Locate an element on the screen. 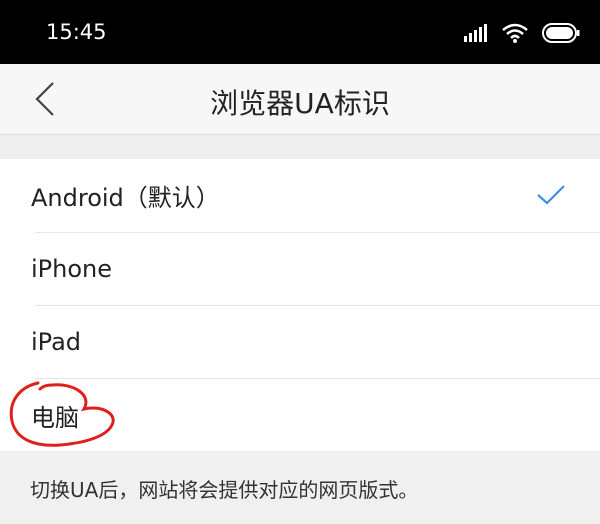  section-gap is located at coordinates (300, 147).